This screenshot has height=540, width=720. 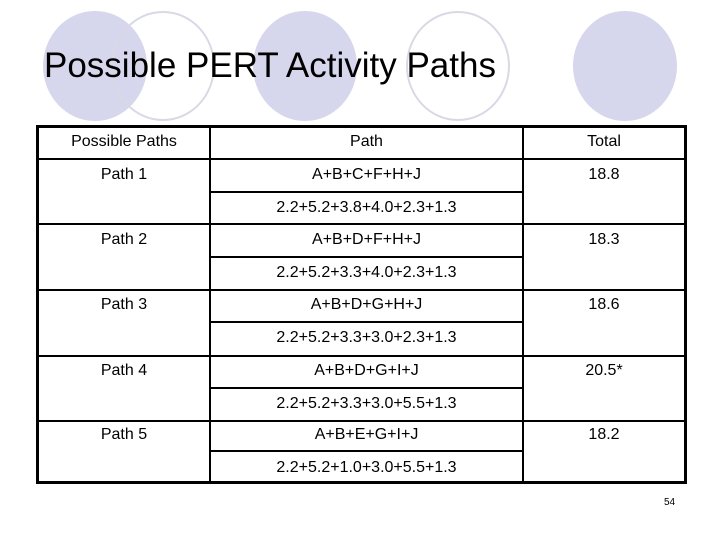 What do you see at coordinates (124, 174) in the screenshot?
I see `path-name: Path 1` at bounding box center [124, 174].